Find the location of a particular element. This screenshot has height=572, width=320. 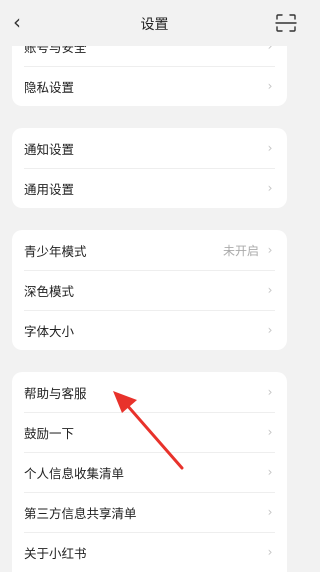

settings-item-label: 第三方信息共享清单 is located at coordinates (80, 513).